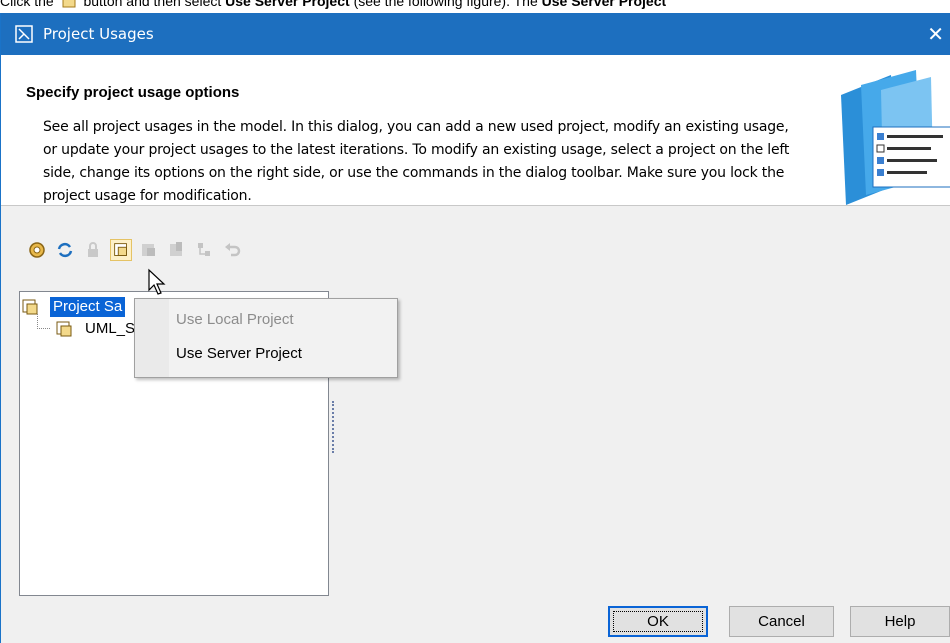 The image size is (950, 643). Describe the element at coordinates (233, 250) in the screenshot. I see `undo-icon` at that location.